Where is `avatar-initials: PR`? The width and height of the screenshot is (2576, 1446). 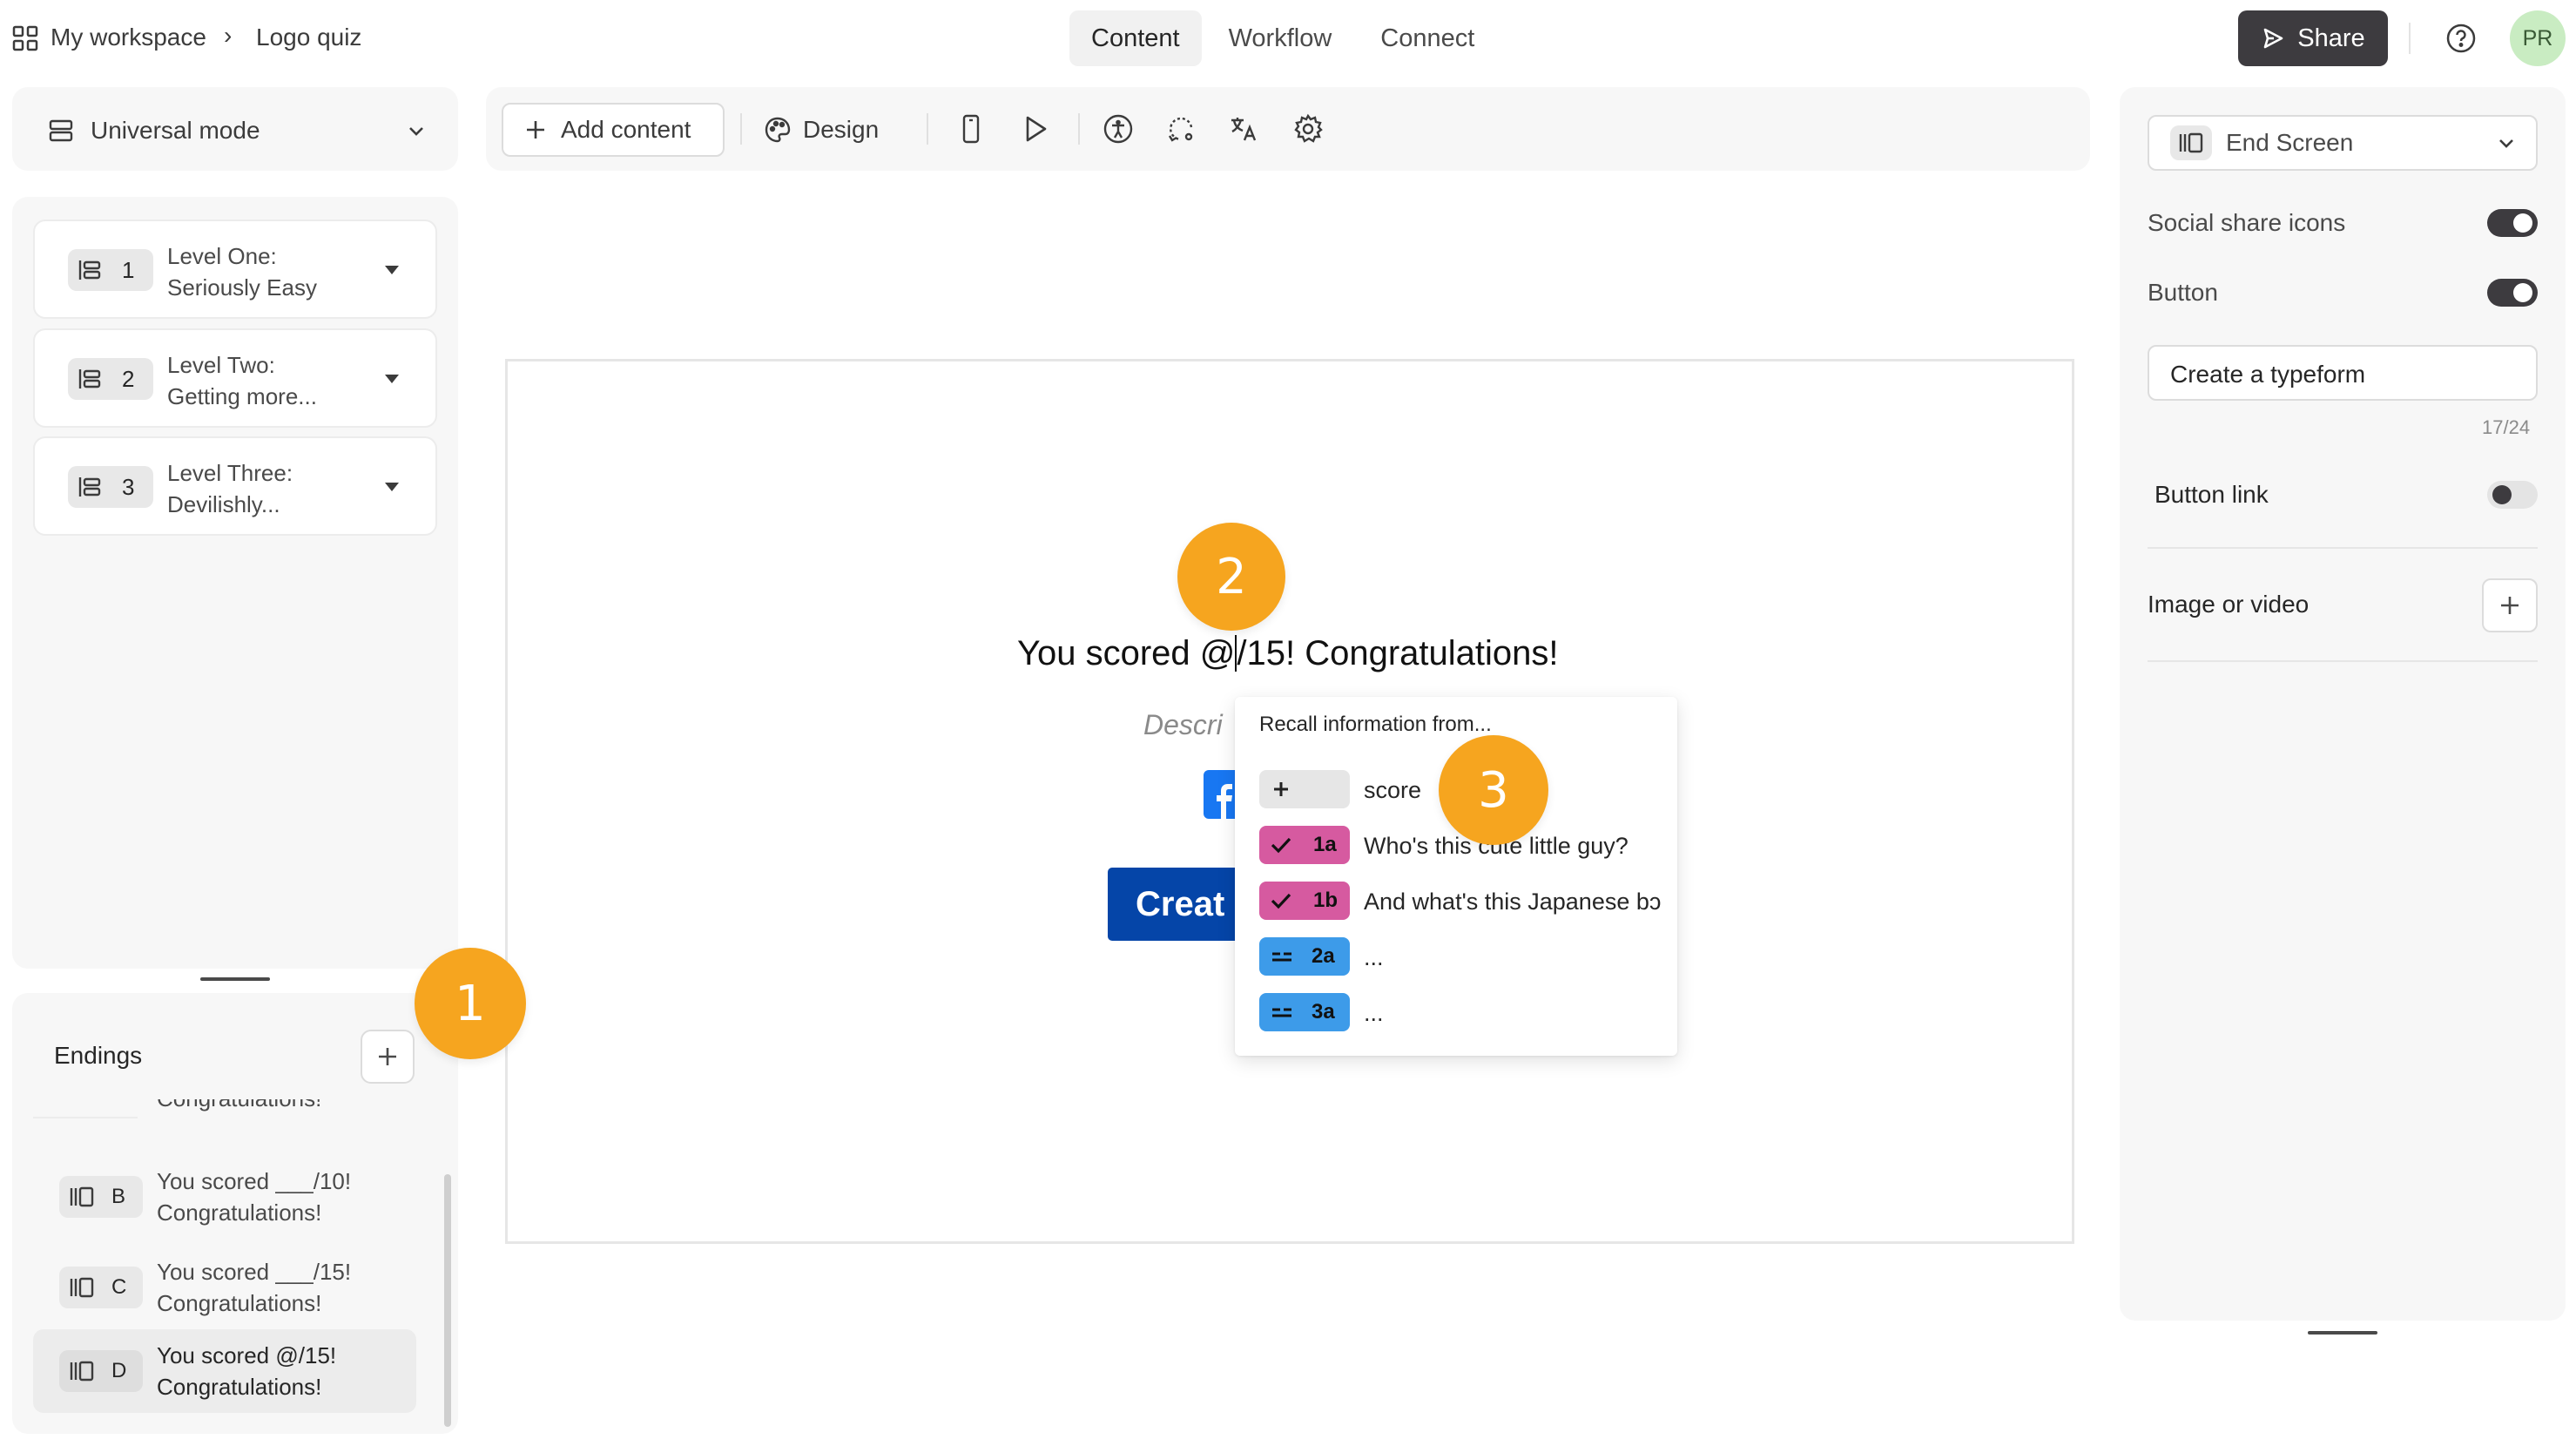 avatar-initials: PR is located at coordinates (2537, 38).